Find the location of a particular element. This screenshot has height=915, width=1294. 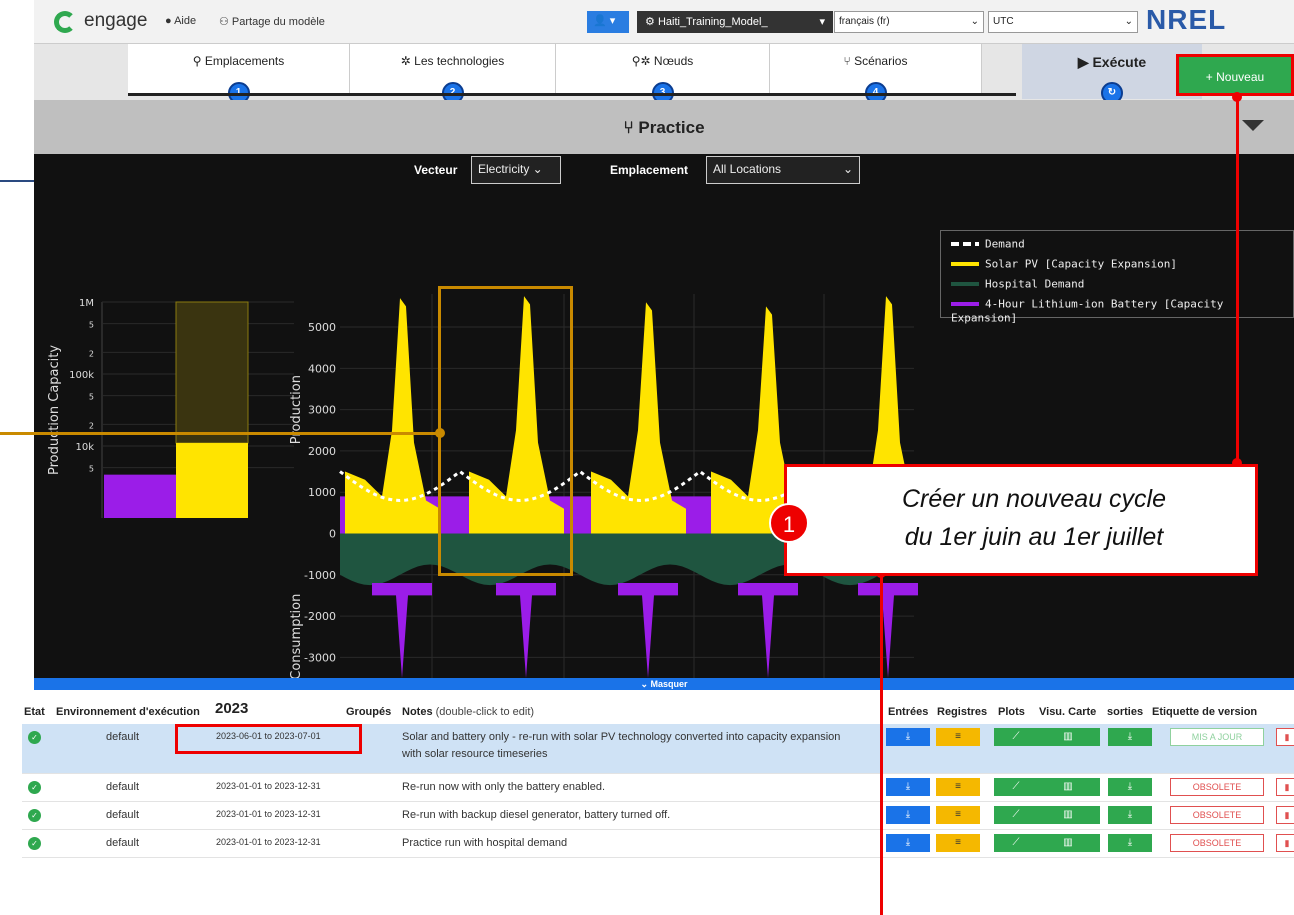

branch-icon: ⑂ is located at coordinates (849, 61).